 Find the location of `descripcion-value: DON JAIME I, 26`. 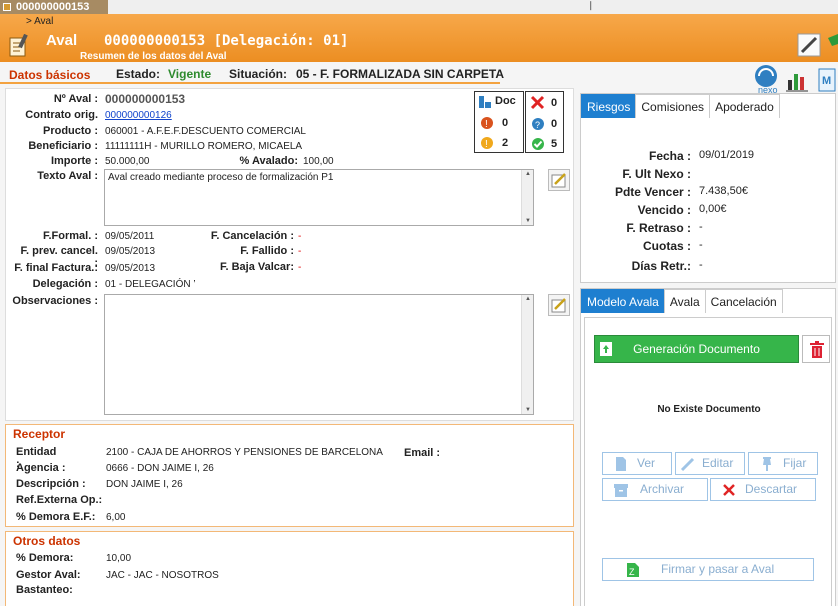

descripcion-value: DON JAIME I, 26 is located at coordinates (144, 484).